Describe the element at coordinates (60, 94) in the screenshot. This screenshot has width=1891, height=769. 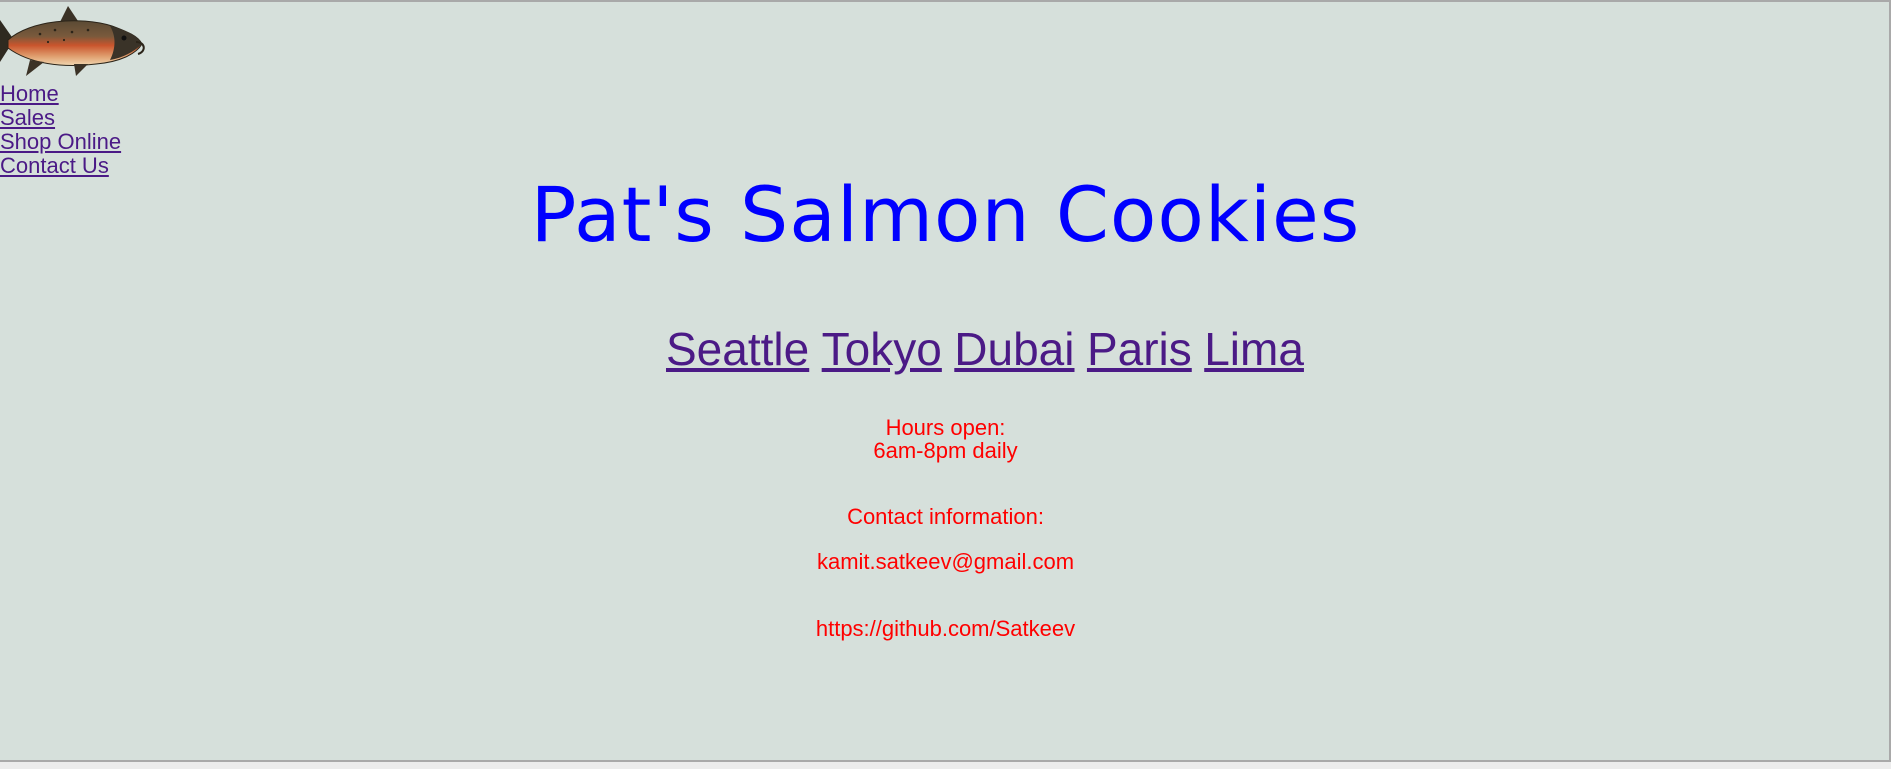
I see `nav-link-home: Home` at that location.